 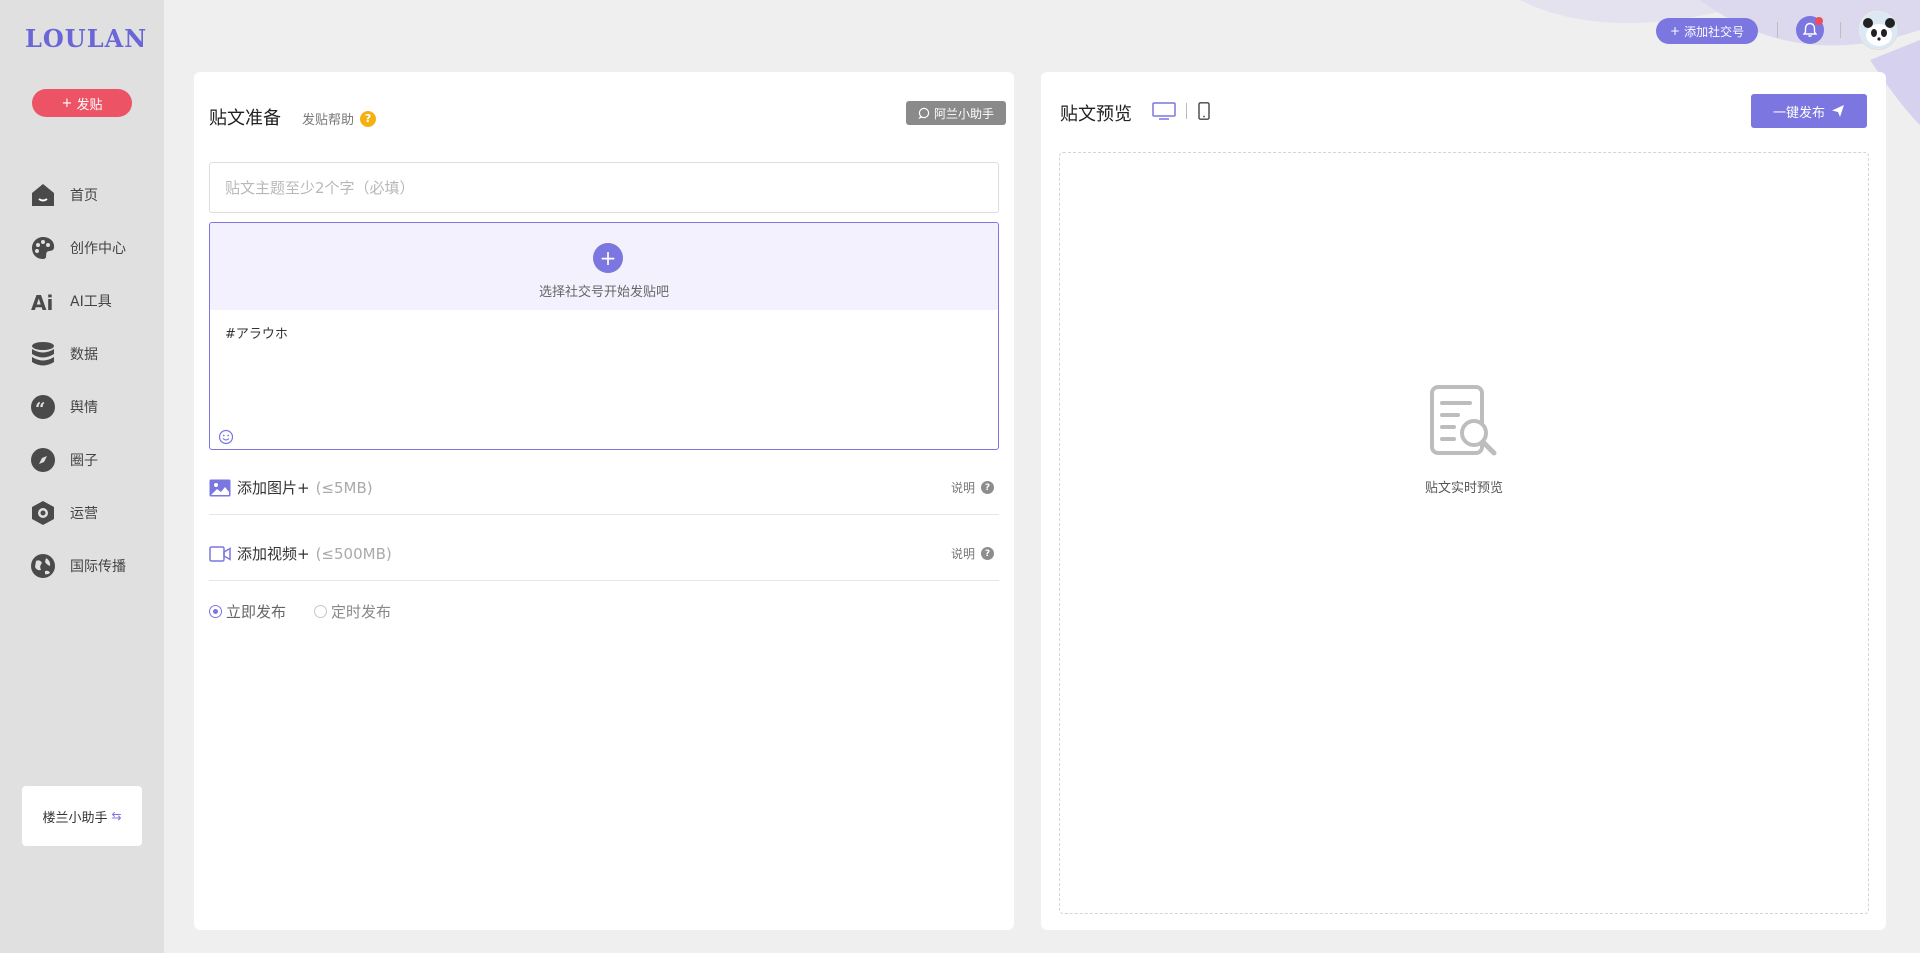 I want to click on send-icon, so click(x=1838, y=111).